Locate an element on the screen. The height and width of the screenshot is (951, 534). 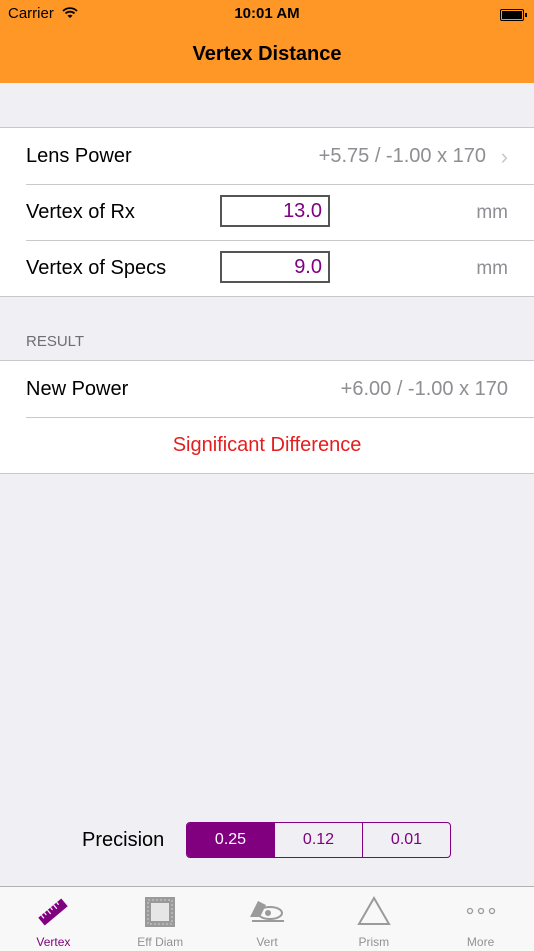
tab-vertex: Vertex is located at coordinates (53, 919).